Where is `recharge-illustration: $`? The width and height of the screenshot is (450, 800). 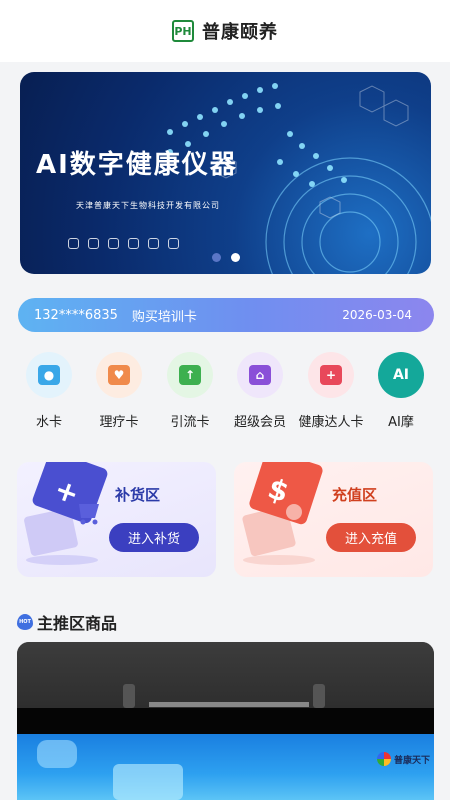
recharge-illustration: $ is located at coordinates (282, 513).